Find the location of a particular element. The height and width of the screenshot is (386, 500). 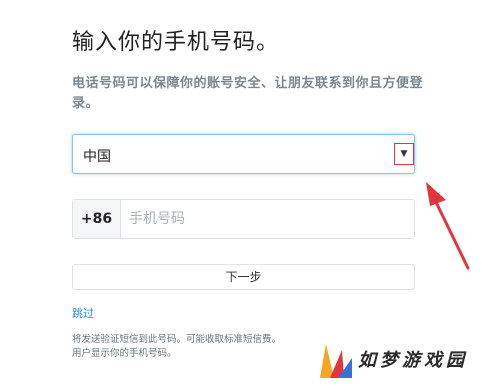

next-step-button: 下一步 is located at coordinates (243, 277).